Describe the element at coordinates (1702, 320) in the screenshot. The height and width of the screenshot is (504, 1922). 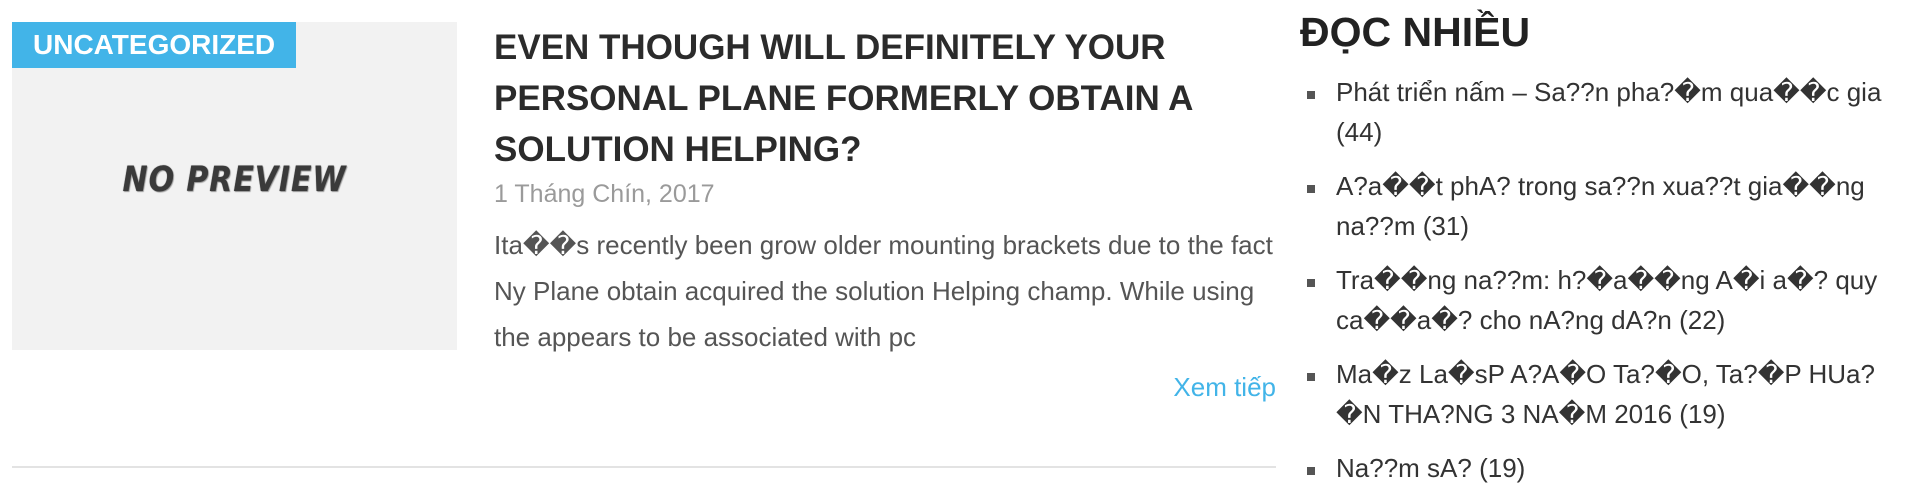
I see `view-count: (22)` at that location.